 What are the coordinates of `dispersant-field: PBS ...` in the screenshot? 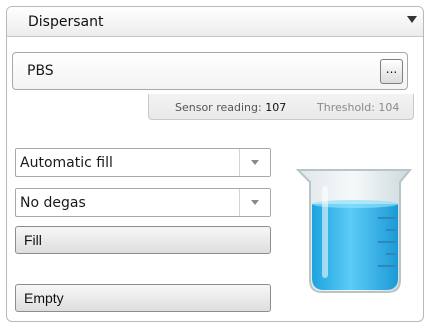 It's located at (210, 71).